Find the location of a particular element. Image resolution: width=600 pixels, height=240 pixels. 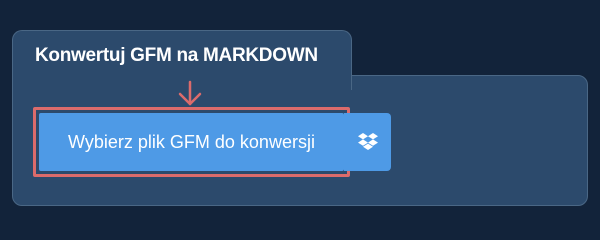

tab-title: Konwertuj GFM na MARKDOWN is located at coordinates (176, 55).